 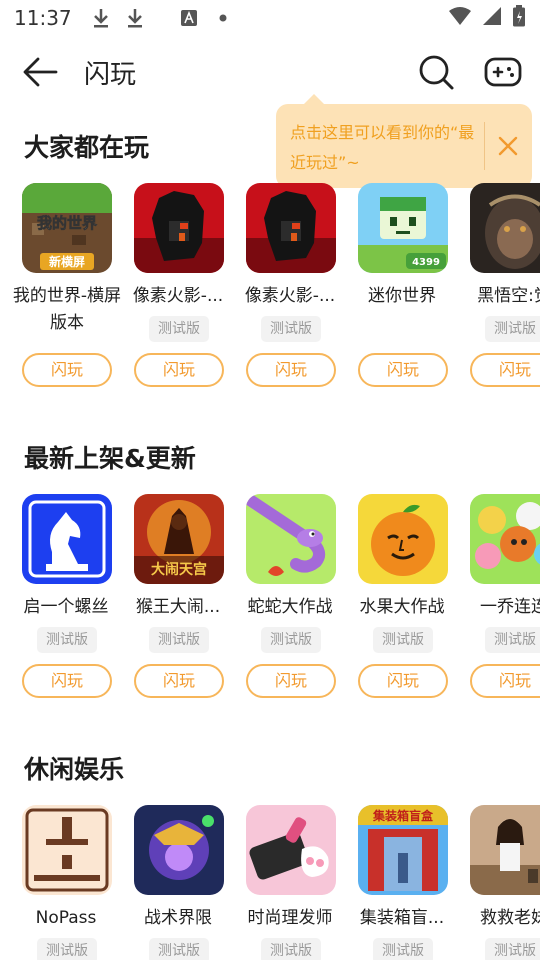 What do you see at coordinates (179, 539) in the screenshot?
I see `game-icon-monkey-king: 大闹天宫` at bounding box center [179, 539].